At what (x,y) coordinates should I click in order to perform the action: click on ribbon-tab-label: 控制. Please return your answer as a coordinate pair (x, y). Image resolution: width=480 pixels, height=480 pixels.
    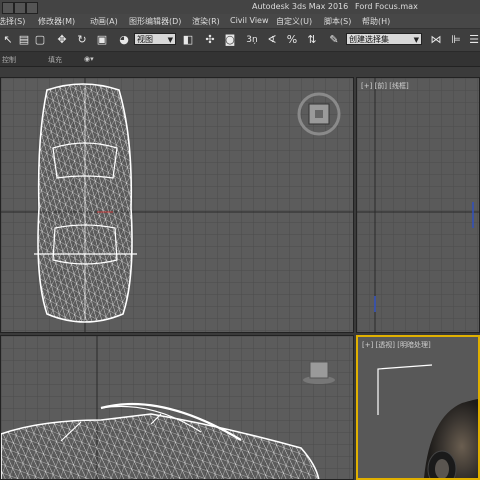
    Looking at the image, I should click on (9, 60).